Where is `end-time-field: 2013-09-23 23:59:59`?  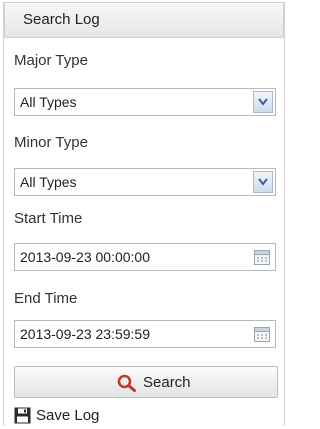
end-time-field: 2013-09-23 23:59:59 is located at coordinates (145, 334).